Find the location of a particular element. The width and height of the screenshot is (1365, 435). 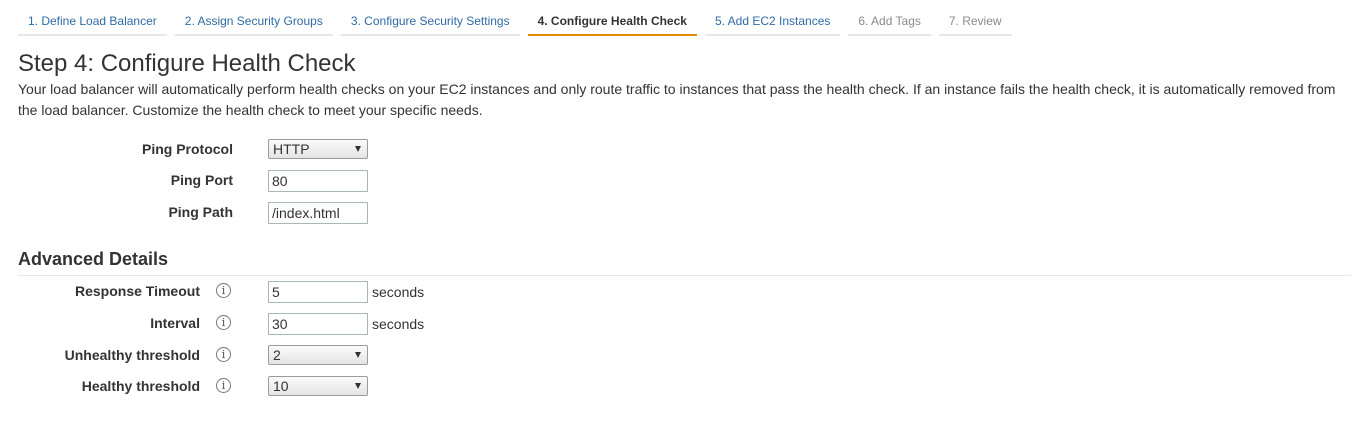

interval-unit: seconds is located at coordinates (398, 324).